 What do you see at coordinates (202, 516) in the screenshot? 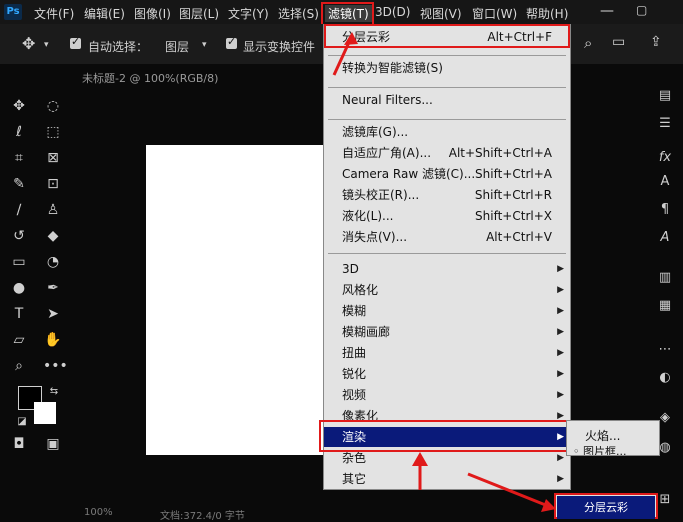
I see `status-doc-size: 文档:372.4/0 字节` at bounding box center [202, 516].